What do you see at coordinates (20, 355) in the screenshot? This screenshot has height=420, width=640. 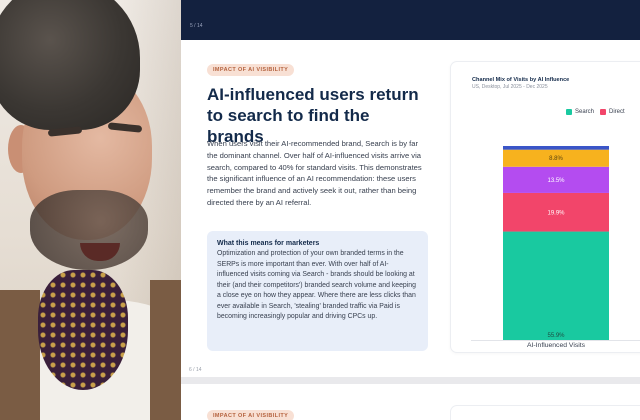 I see `presenter-jacket-left` at bounding box center [20, 355].